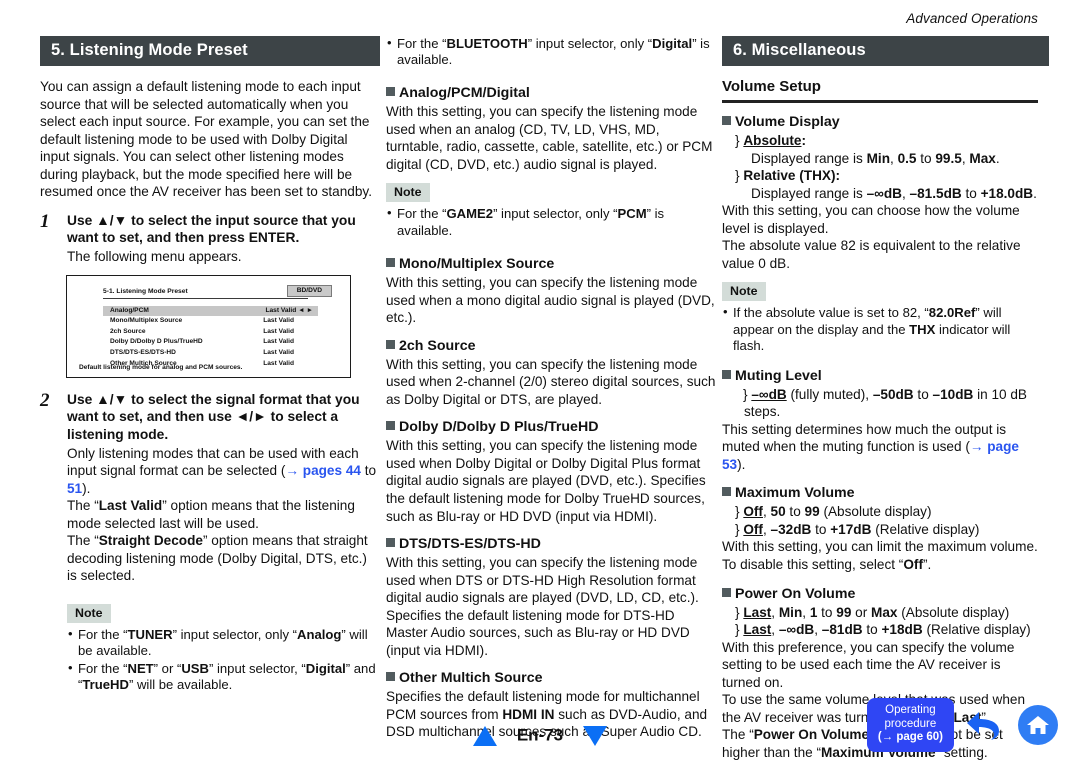  Describe the element at coordinates (45, 221) in the screenshot. I see `step-1-number: 1` at that location.